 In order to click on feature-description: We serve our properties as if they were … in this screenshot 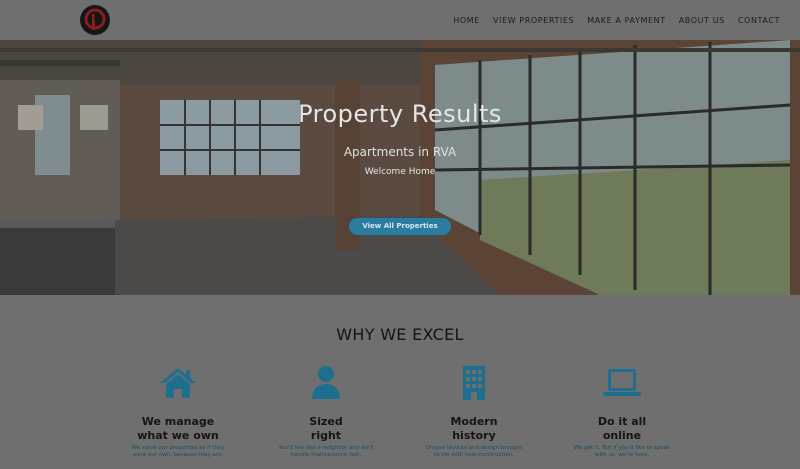, I will do `click(178, 451)`.